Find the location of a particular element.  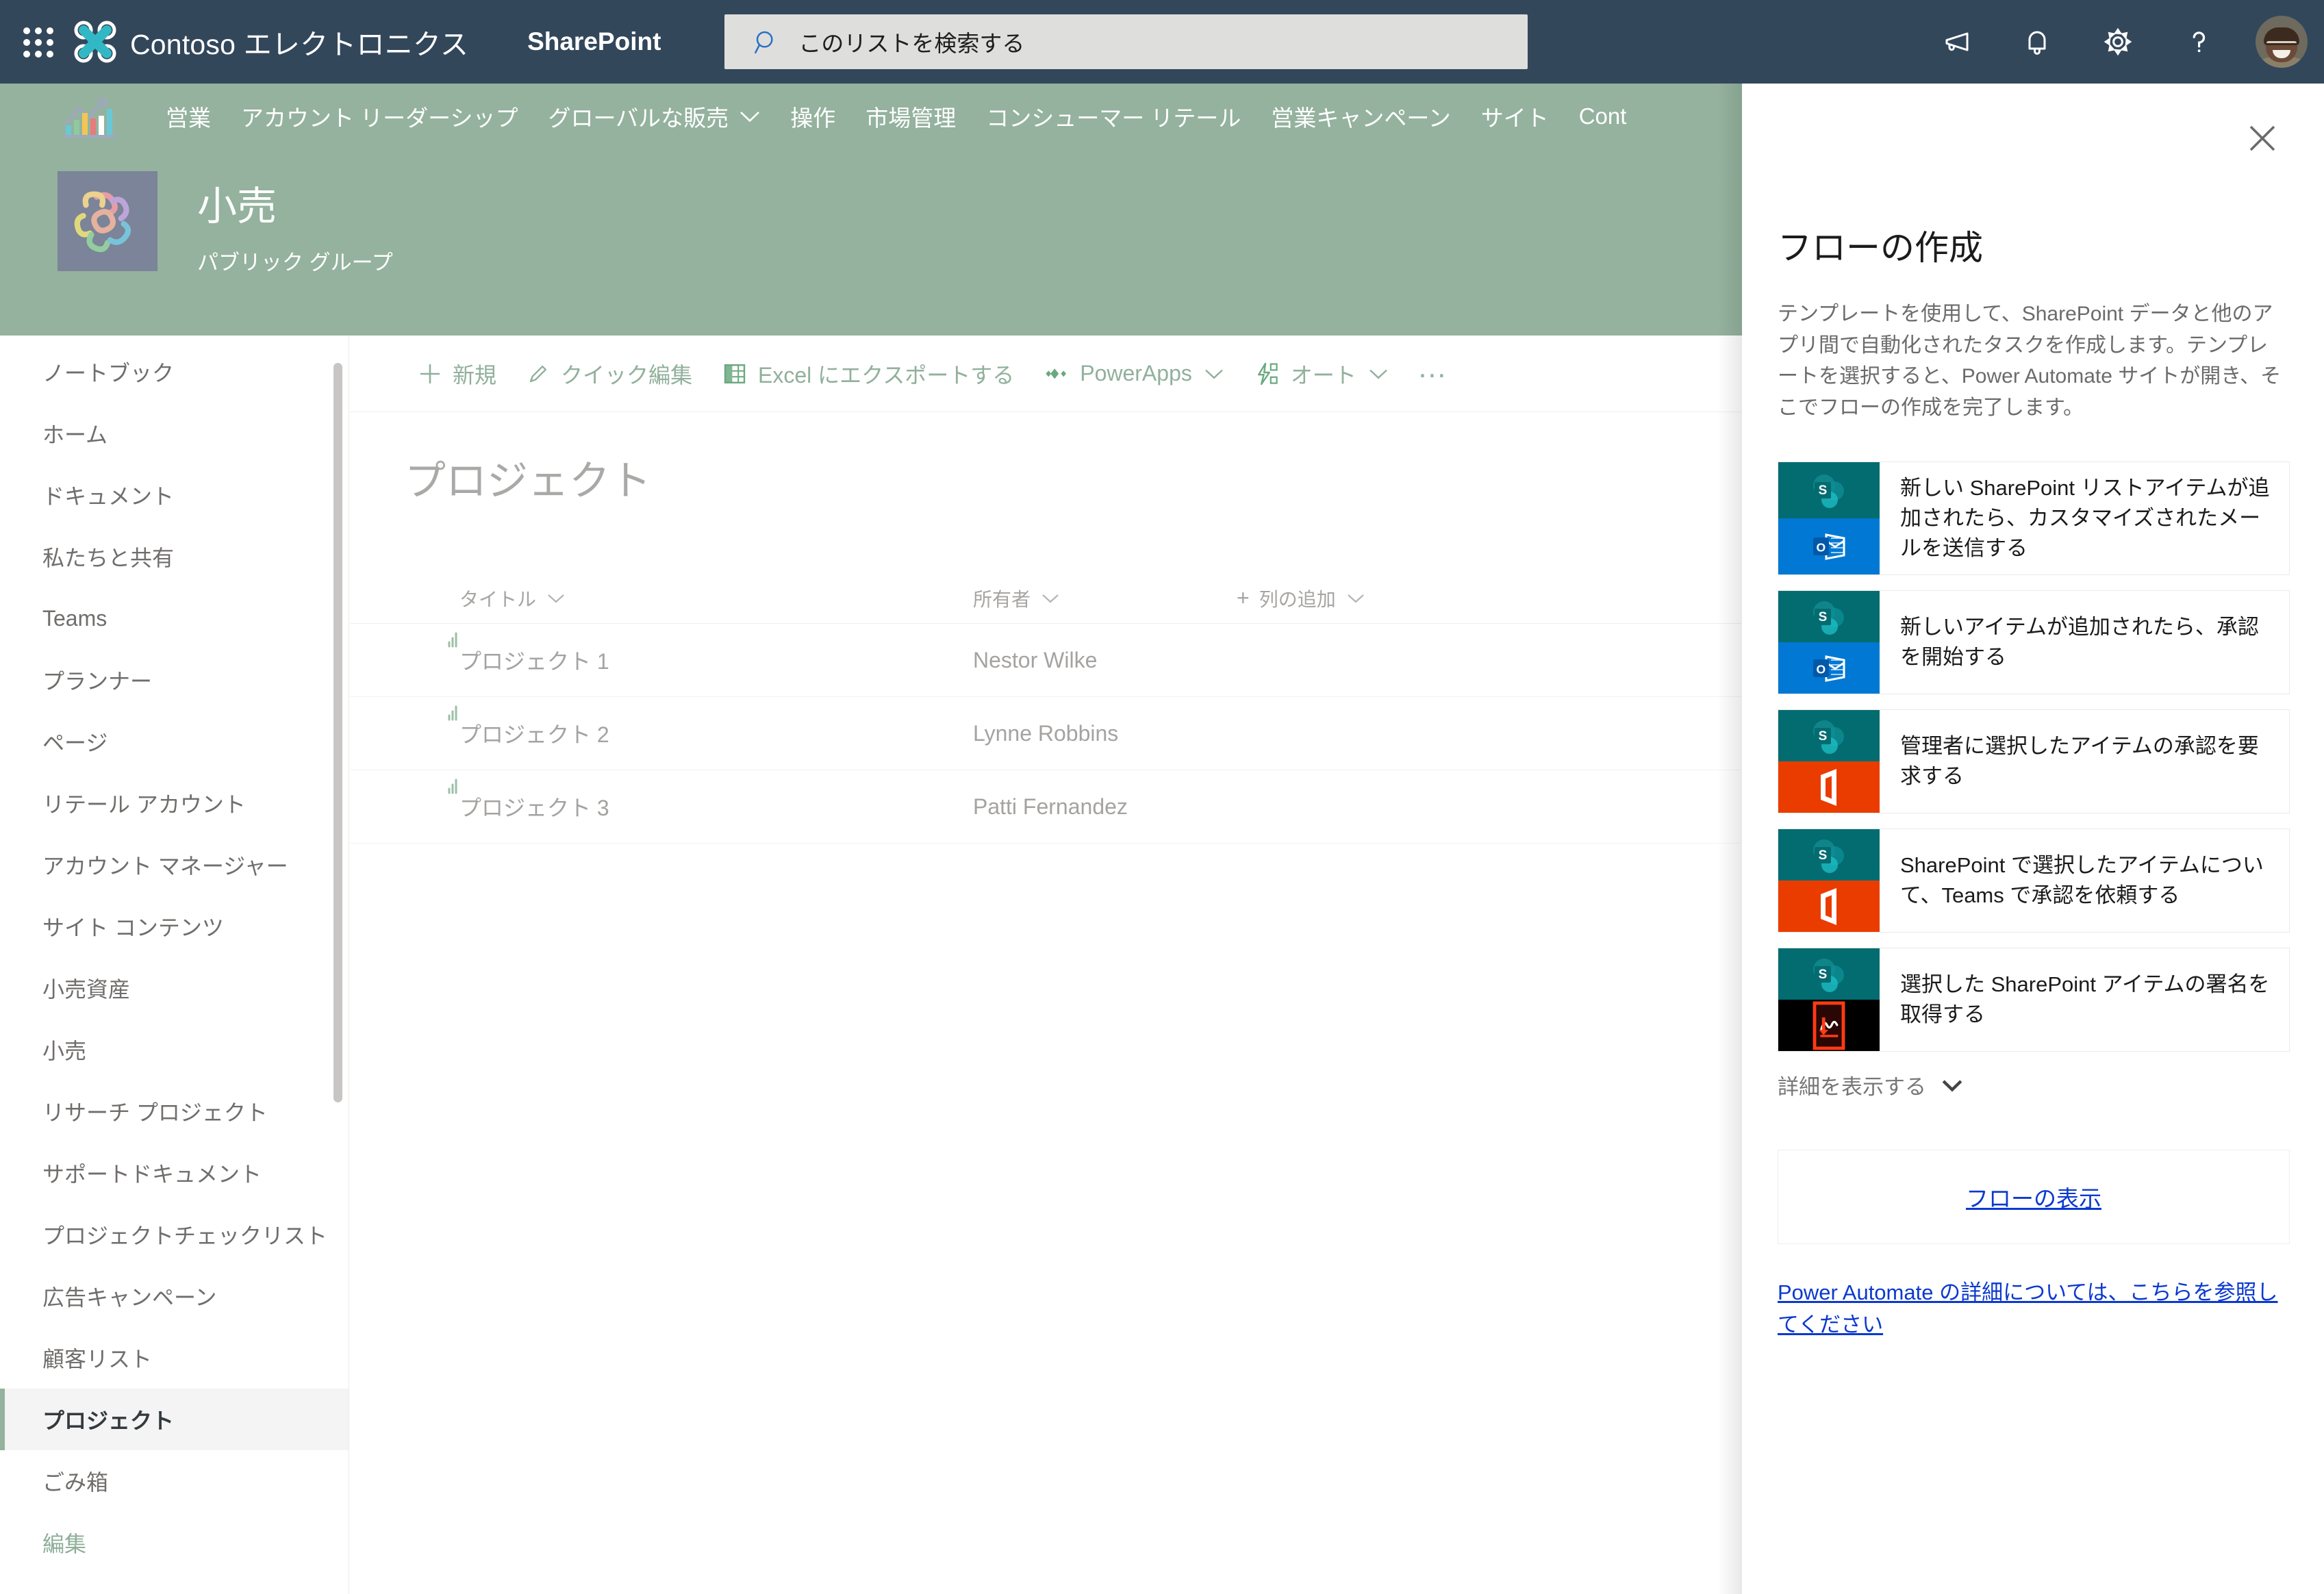

view-flows-button: フローの表示 is located at coordinates (2034, 1197).